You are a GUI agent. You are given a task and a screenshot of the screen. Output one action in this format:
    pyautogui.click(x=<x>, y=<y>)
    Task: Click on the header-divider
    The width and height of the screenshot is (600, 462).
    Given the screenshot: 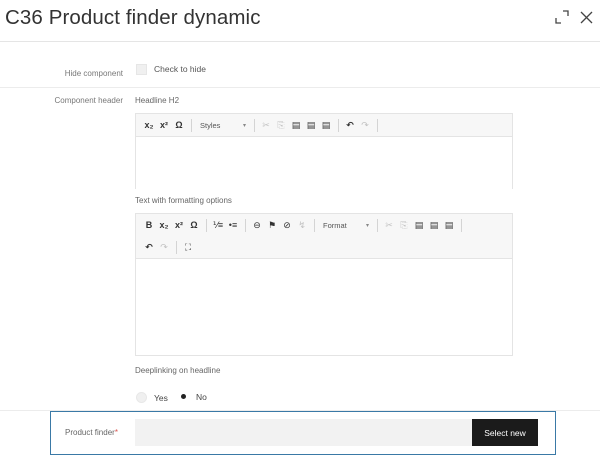 What is the action you would take?
    pyautogui.click(x=300, y=41)
    